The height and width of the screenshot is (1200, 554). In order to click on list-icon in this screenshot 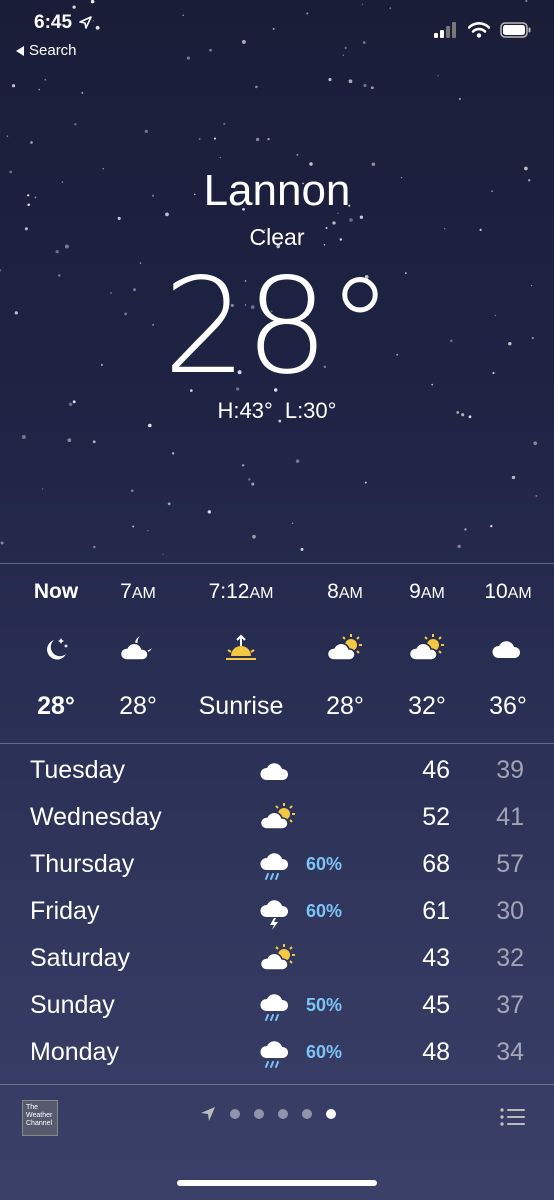, I will do `click(513, 1117)`.